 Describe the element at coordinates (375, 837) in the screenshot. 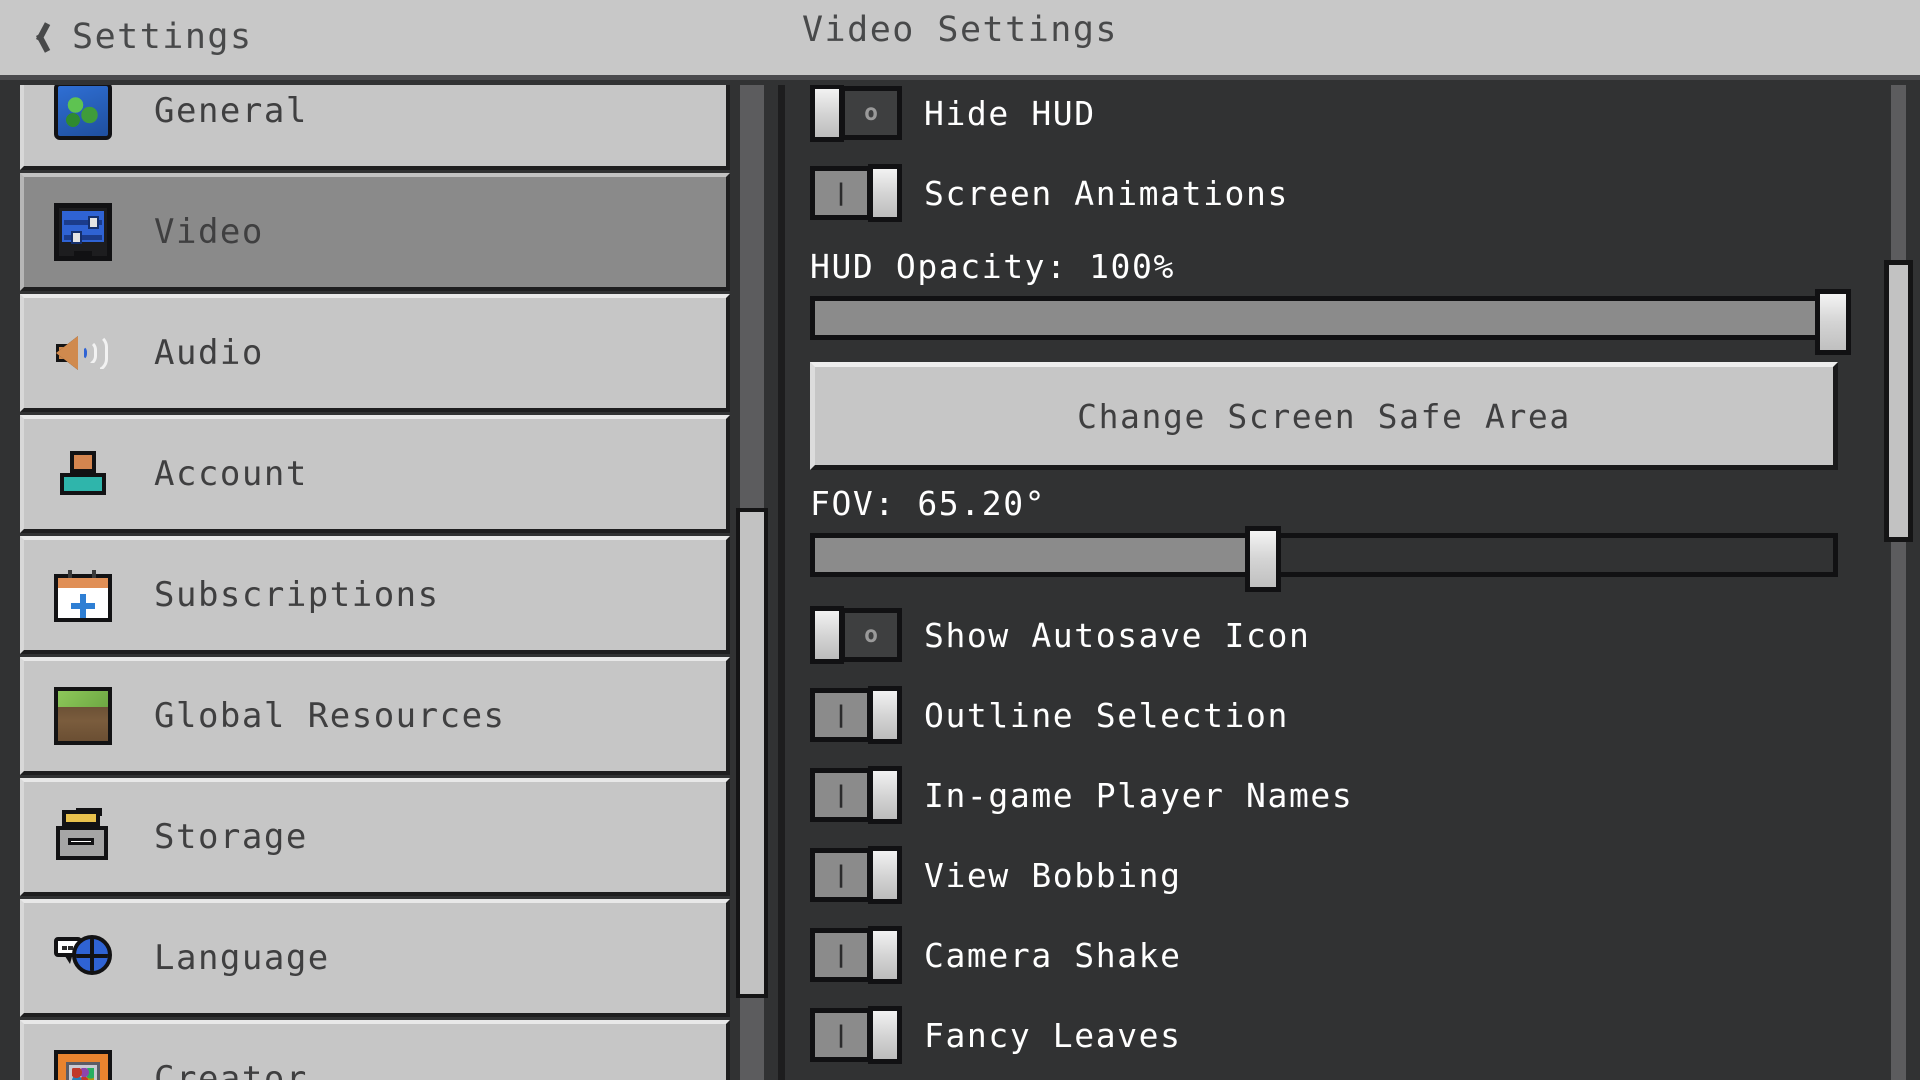

I see `sidebar-item-storage: Storage` at that location.